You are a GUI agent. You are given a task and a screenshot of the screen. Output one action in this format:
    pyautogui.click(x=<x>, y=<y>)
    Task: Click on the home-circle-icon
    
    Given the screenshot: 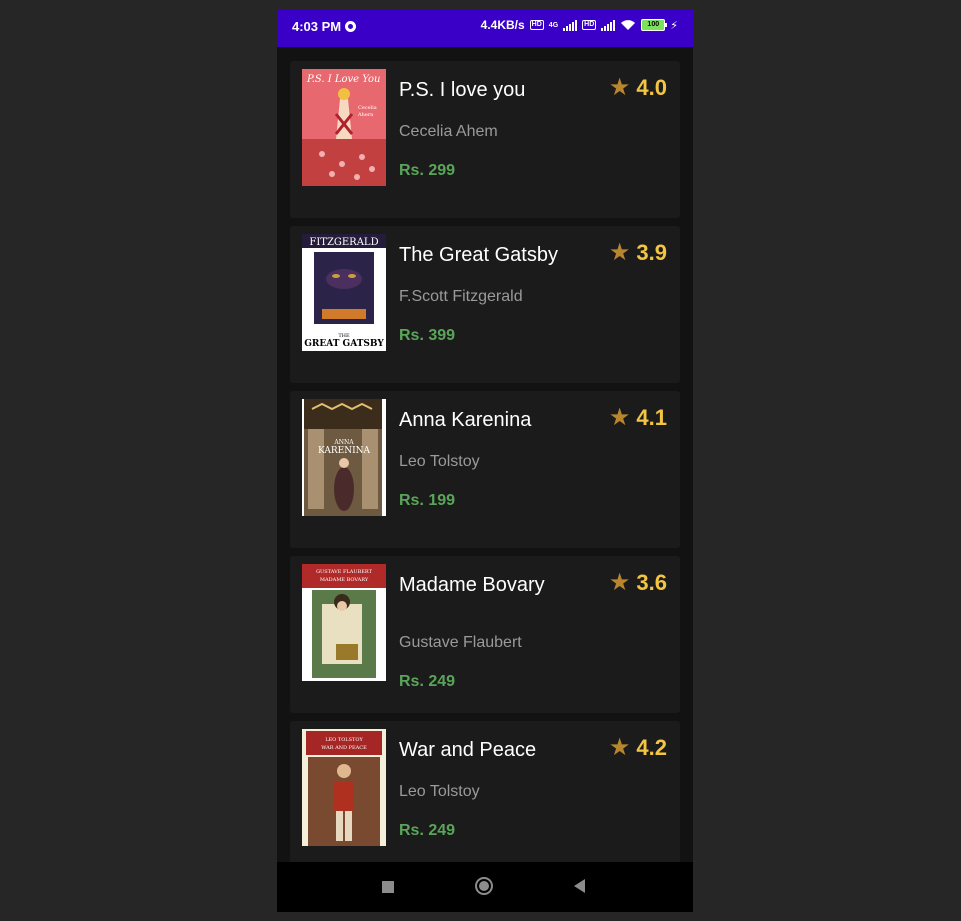 What is the action you would take?
    pyautogui.click(x=484, y=886)
    